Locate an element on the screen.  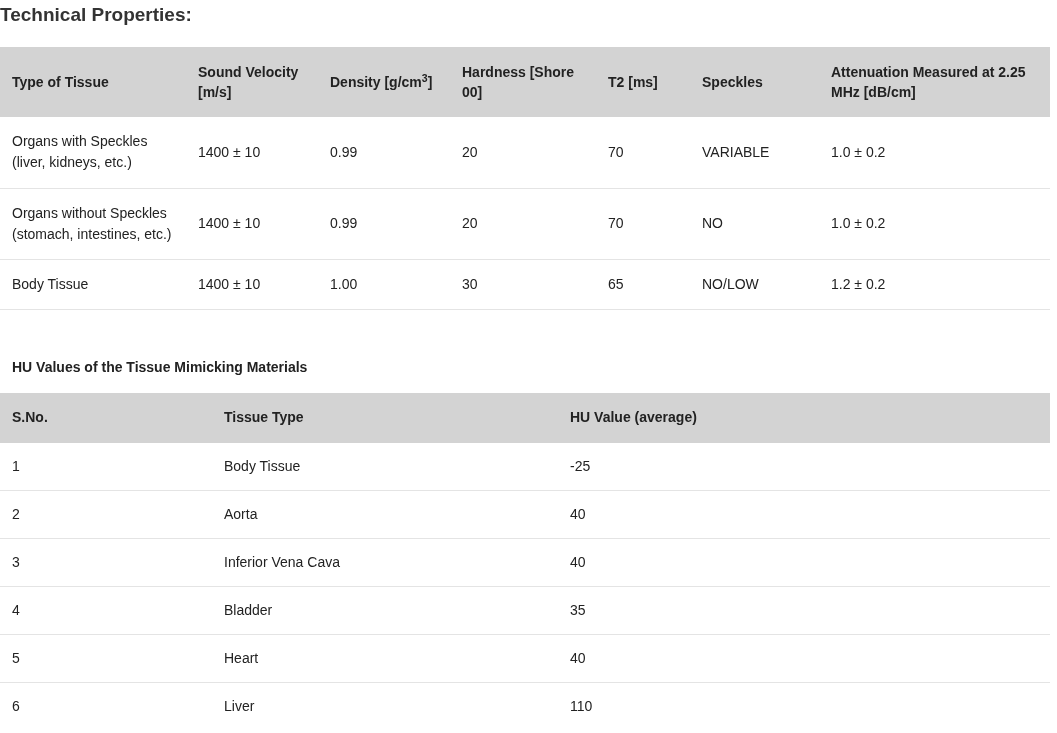
table-cell: NO is located at coordinates (754, 223).